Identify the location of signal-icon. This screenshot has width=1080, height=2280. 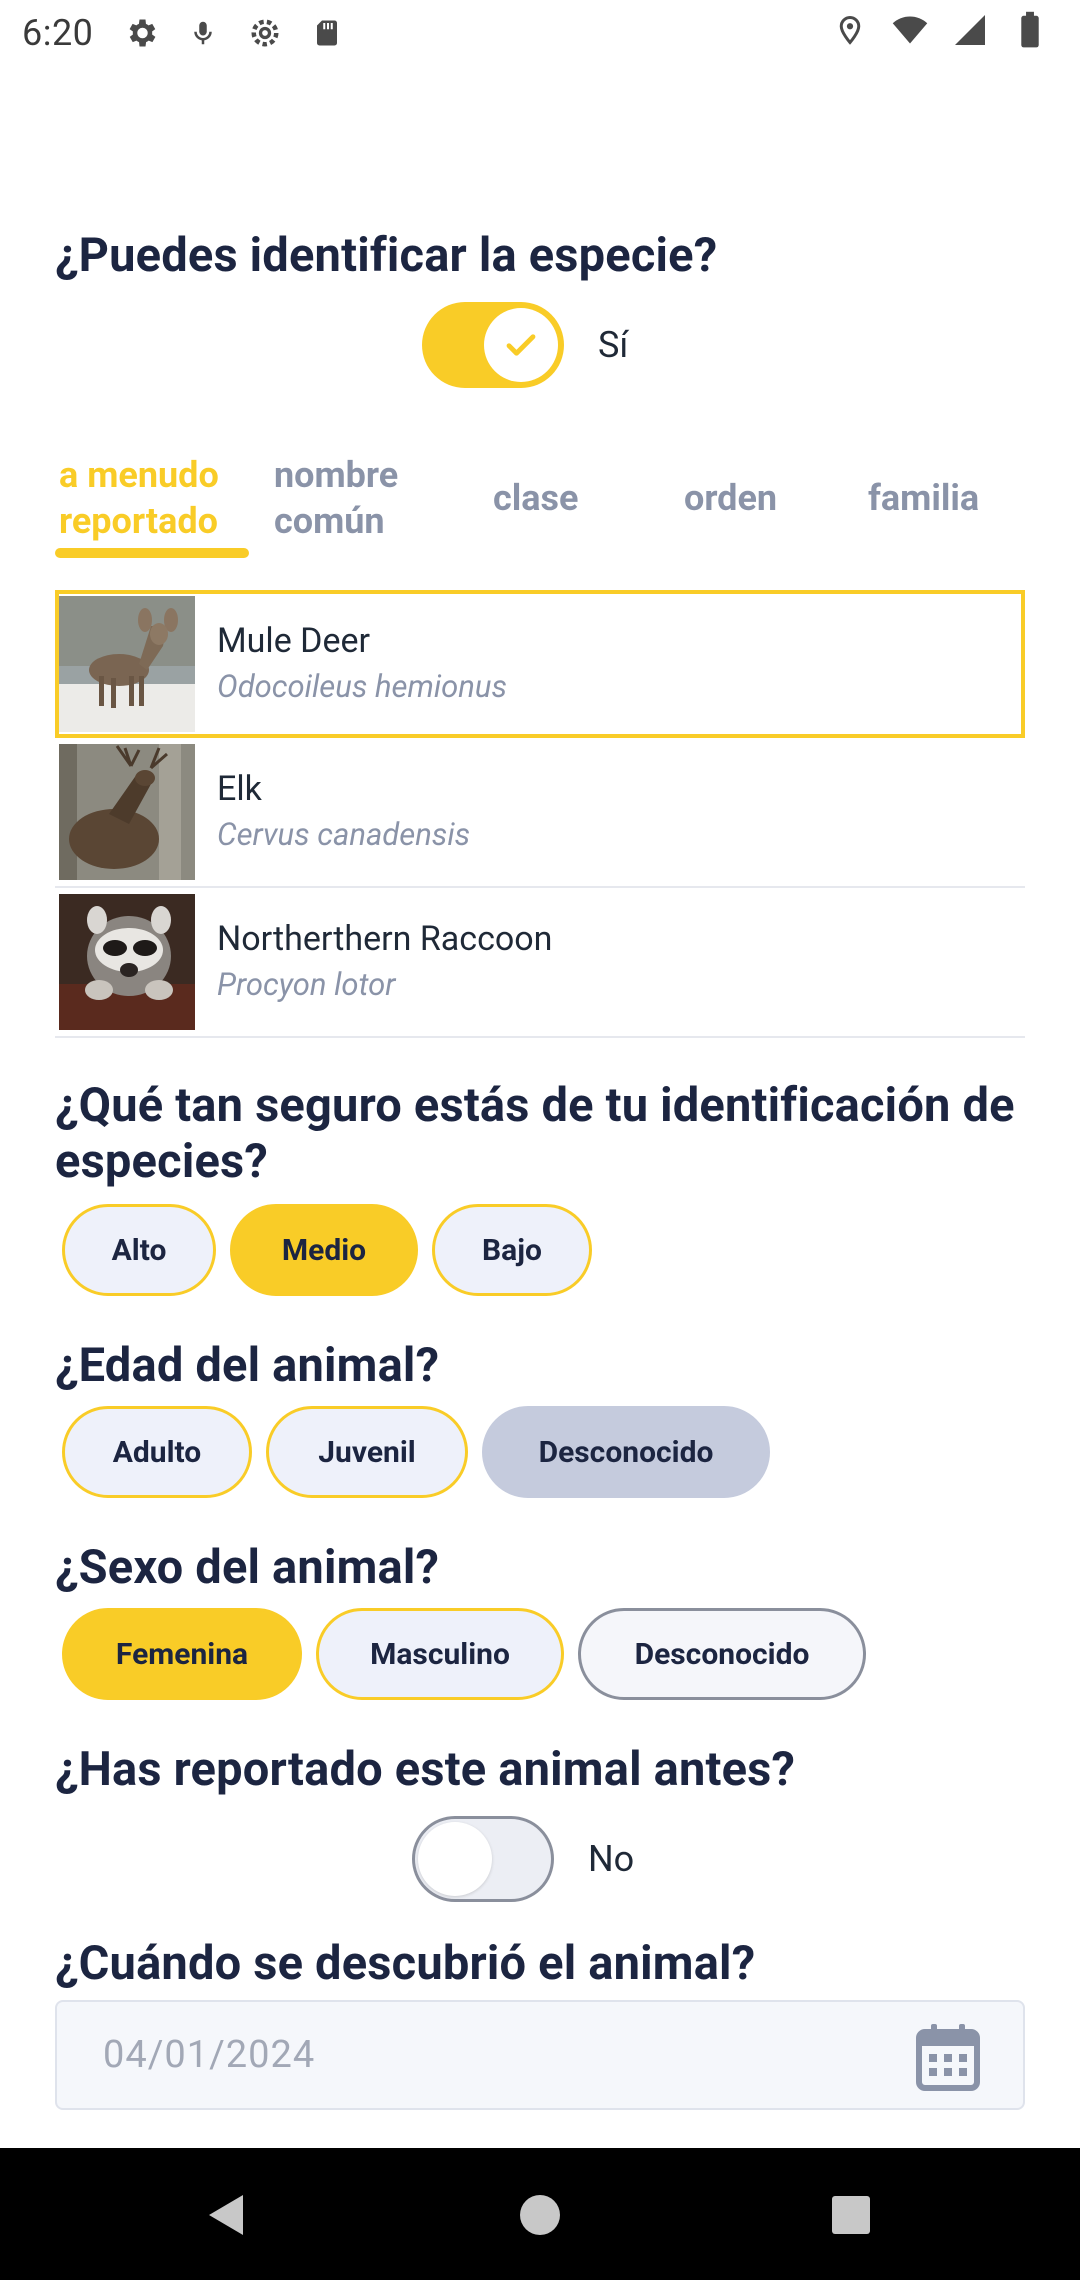
(970, 30).